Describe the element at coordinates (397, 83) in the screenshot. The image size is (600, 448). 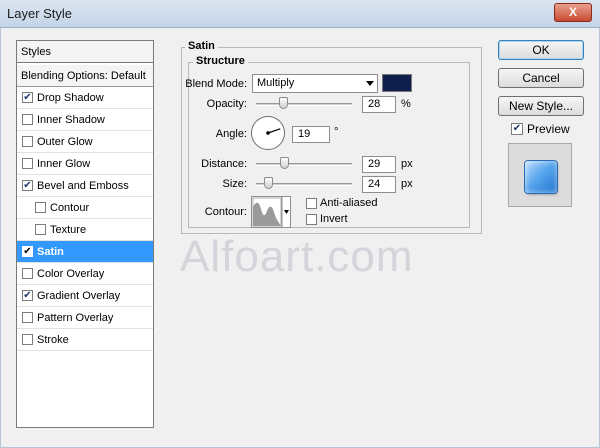
I see `satin-color-swatch` at that location.